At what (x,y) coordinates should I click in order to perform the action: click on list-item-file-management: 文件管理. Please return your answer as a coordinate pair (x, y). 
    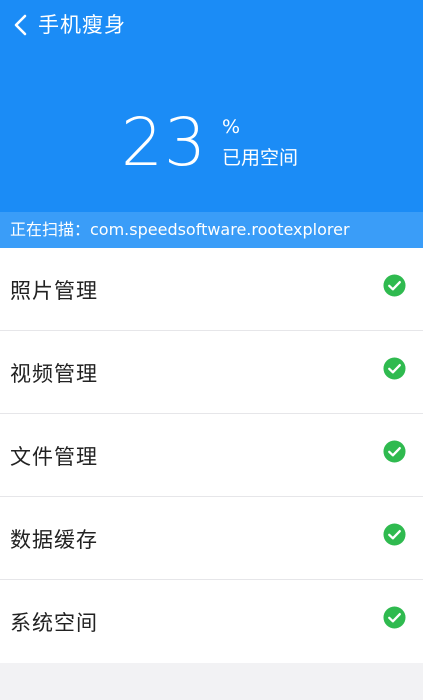
    Looking at the image, I should click on (211, 455).